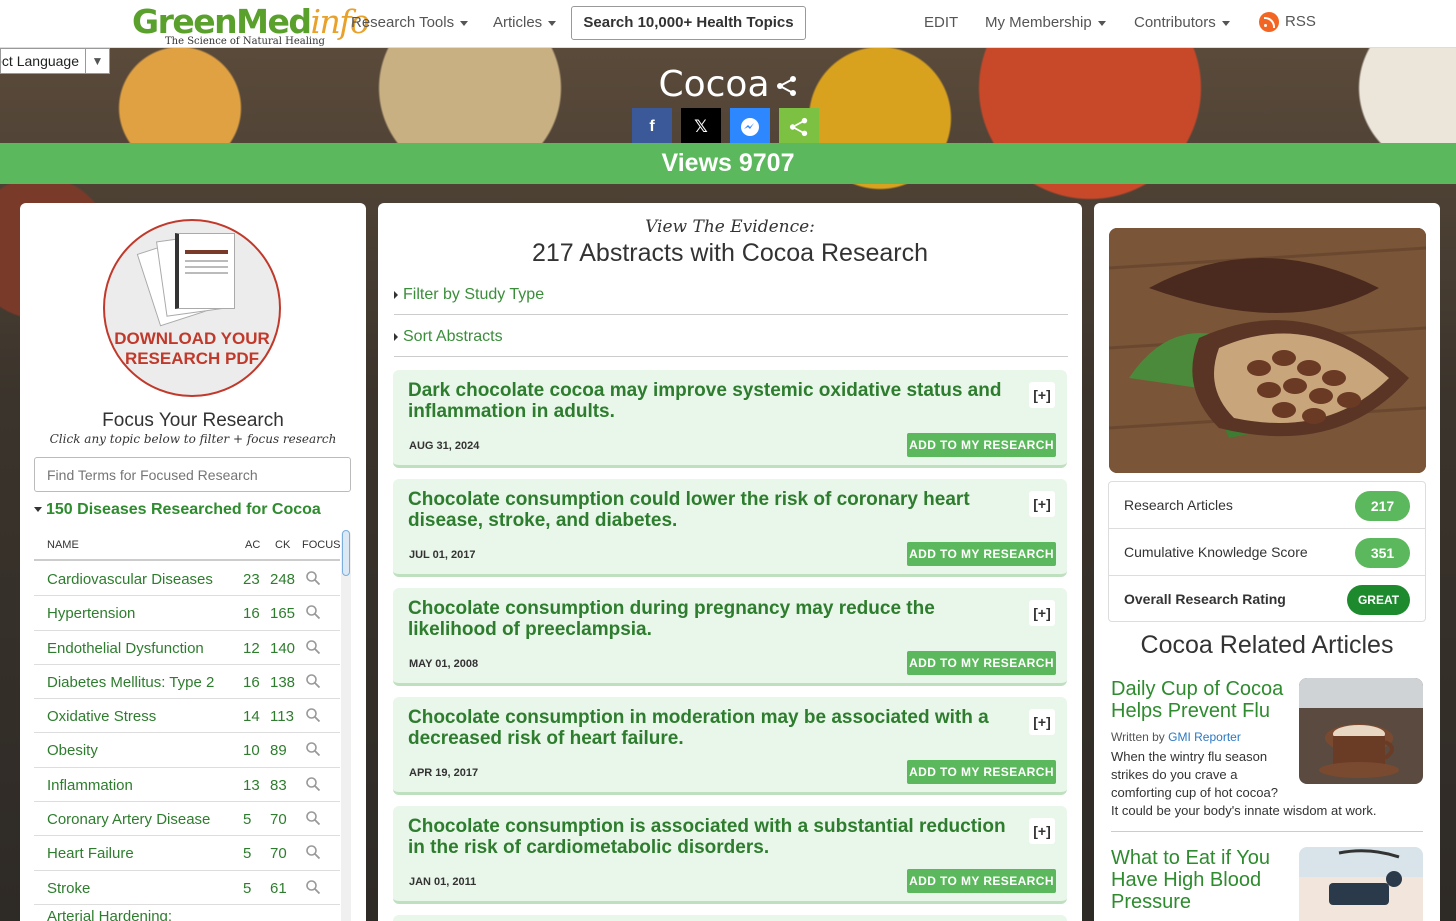  Describe the element at coordinates (91, 613) in the screenshot. I see `disease-name: Hypertension` at that location.